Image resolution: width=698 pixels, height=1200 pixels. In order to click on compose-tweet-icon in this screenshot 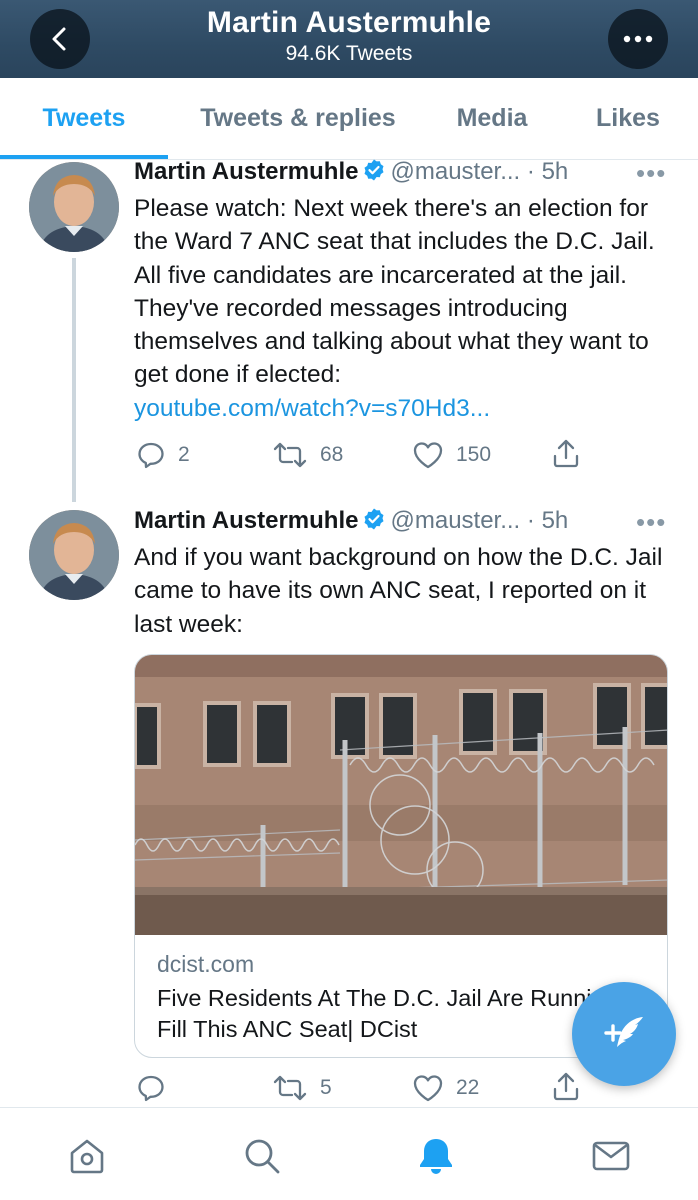, I will do `click(623, 1032)`.